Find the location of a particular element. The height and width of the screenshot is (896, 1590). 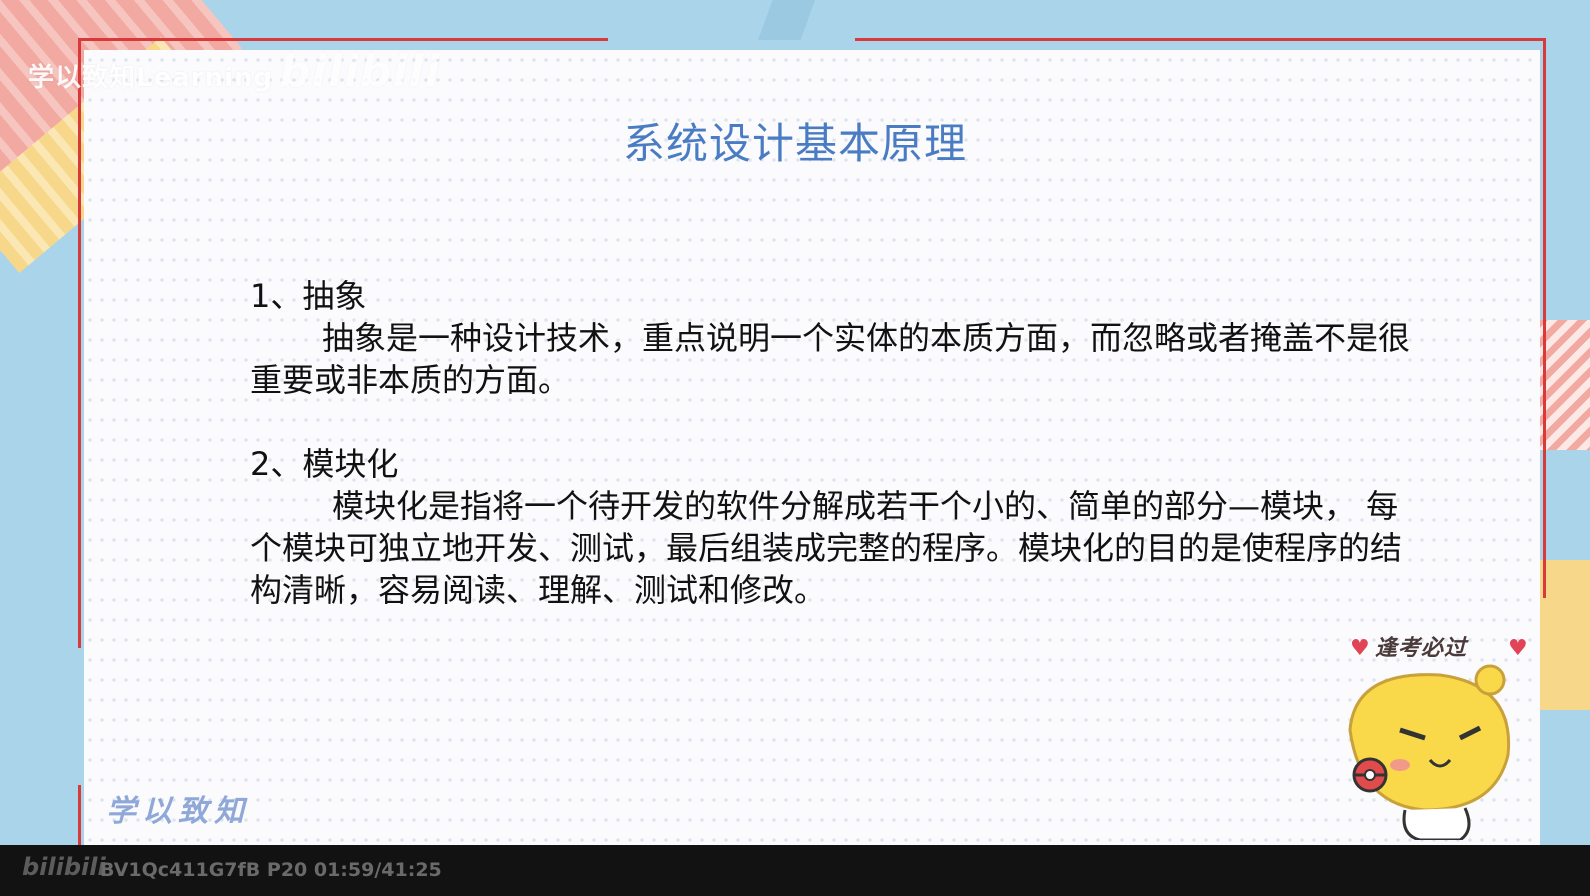

player-bar: bilibili BV1Qc411G7fB P20 01:59/41:25 is located at coordinates (795, 870).